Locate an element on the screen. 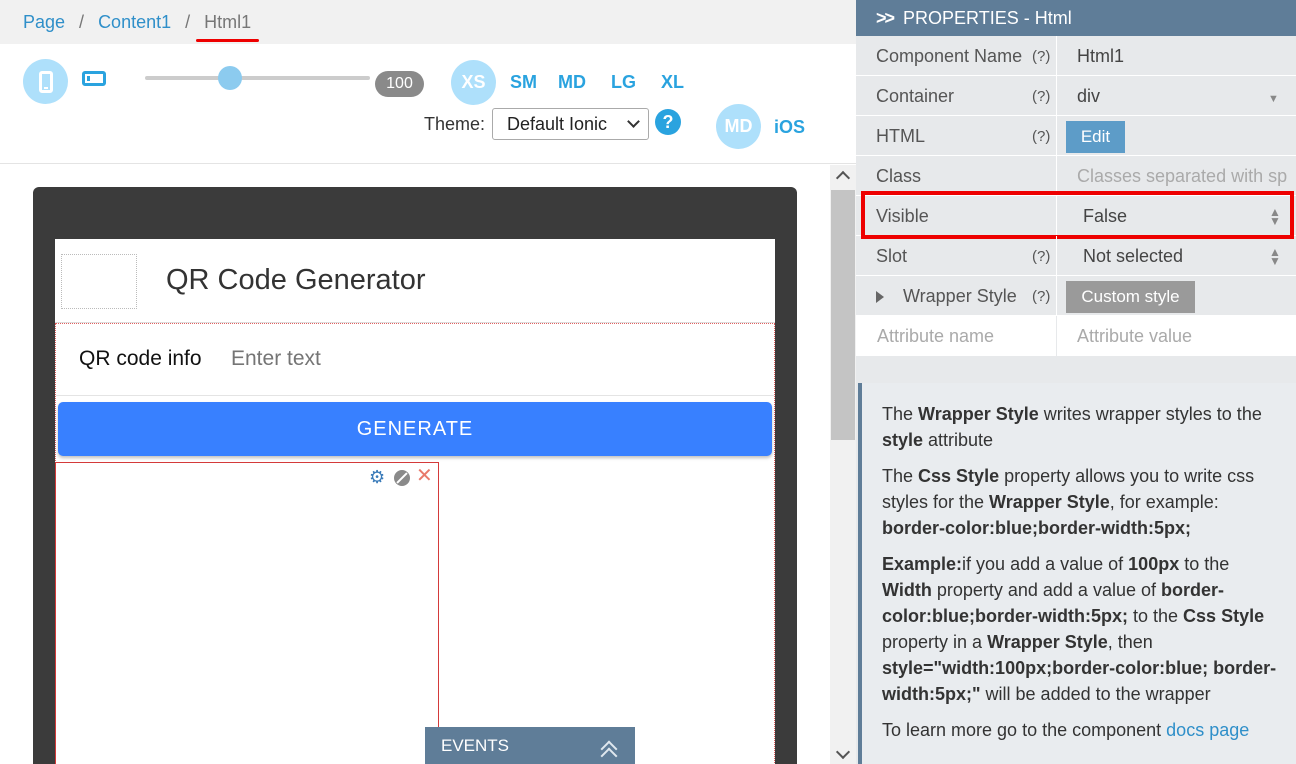  container-select: div is located at coordinates (1088, 96).